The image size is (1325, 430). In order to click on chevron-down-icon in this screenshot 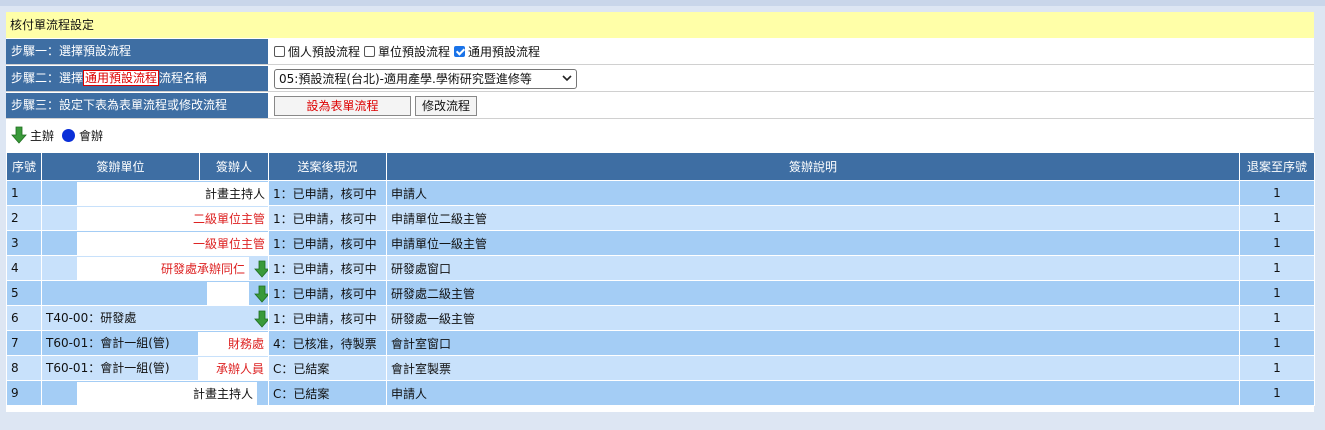, I will do `click(567, 78)`.